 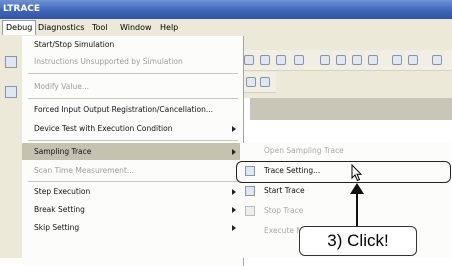 What do you see at coordinates (226, 27) in the screenshot?
I see `menu-bar: Debug Diagnostics Tool Window Help` at bounding box center [226, 27].